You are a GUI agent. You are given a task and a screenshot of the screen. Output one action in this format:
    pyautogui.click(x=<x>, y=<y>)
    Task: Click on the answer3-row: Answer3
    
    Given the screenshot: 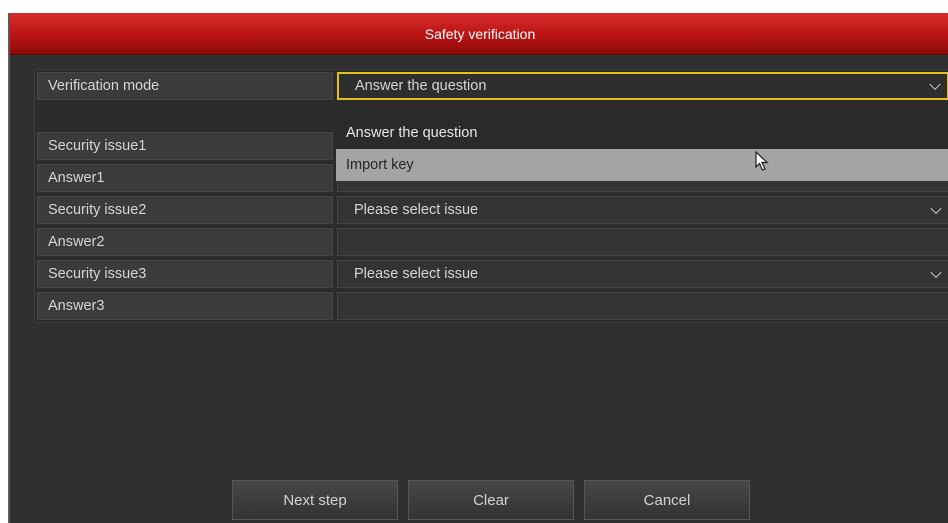 What is the action you would take?
    pyautogui.click(x=491, y=306)
    